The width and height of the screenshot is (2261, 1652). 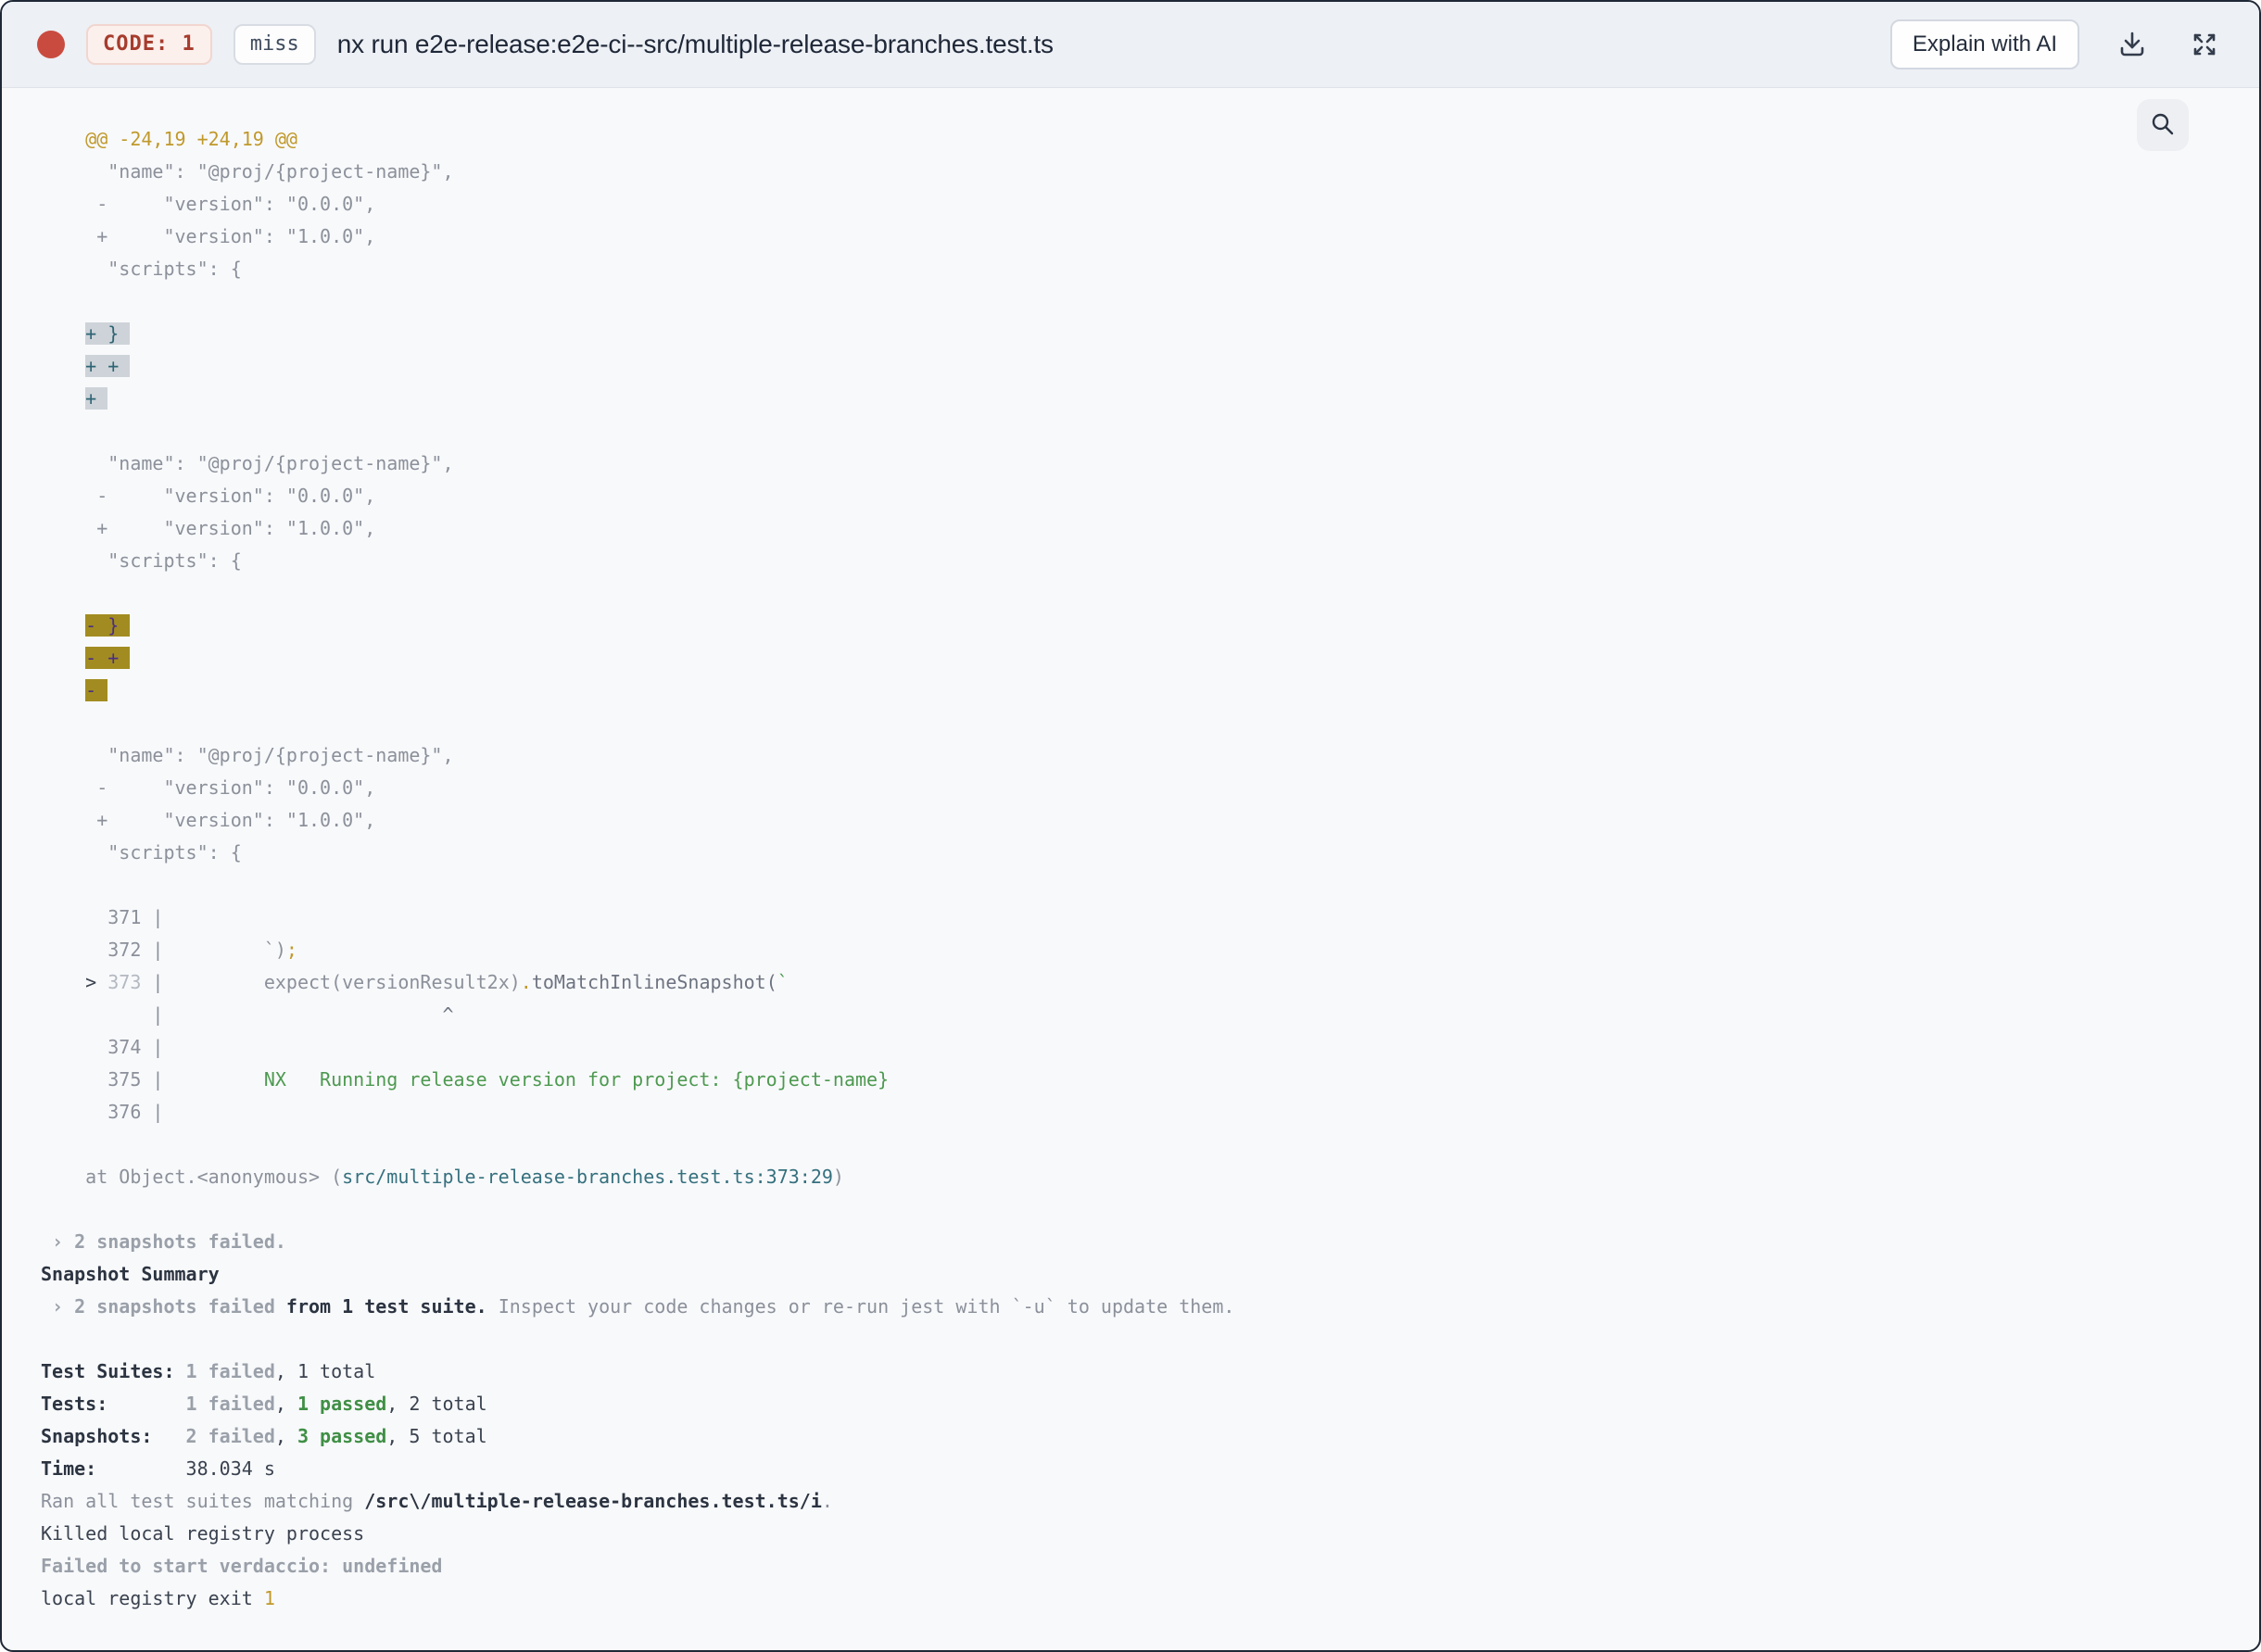 What do you see at coordinates (158, 1598) in the screenshot?
I see `terminal-line: local registry exit 1` at bounding box center [158, 1598].